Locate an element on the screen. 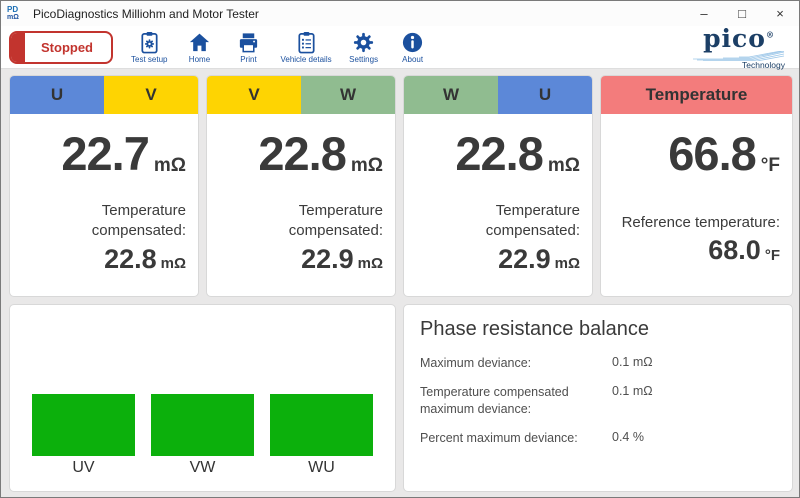 The width and height of the screenshot is (800, 498). bar-column-vw: VW is located at coordinates (202, 435).